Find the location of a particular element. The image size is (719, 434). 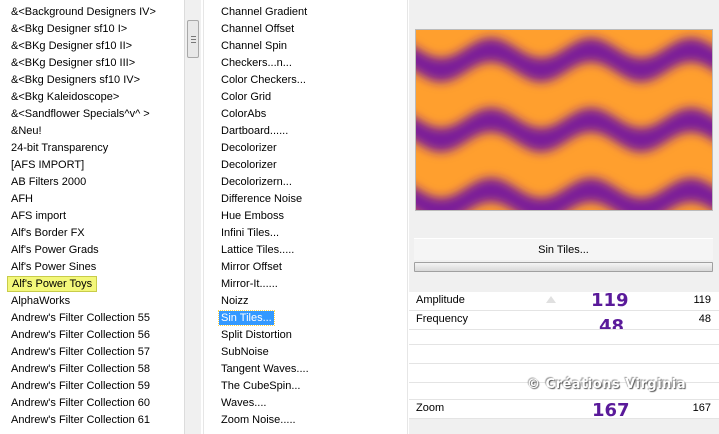

list-item-label: 24-bit Transparency is located at coordinates (60, 148).